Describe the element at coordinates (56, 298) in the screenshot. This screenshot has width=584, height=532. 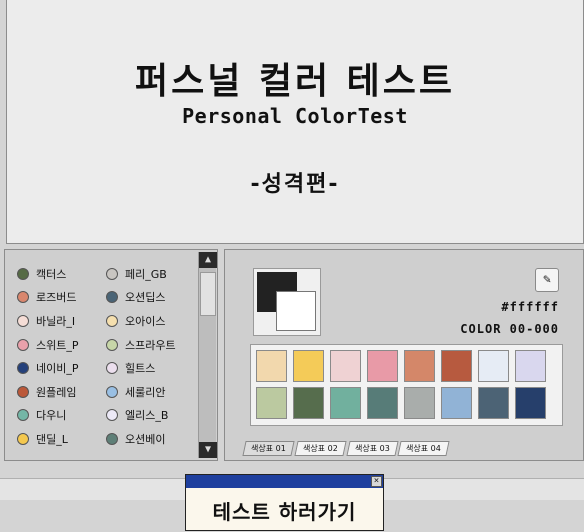
I see `palette-item-label: 로즈버드` at that location.